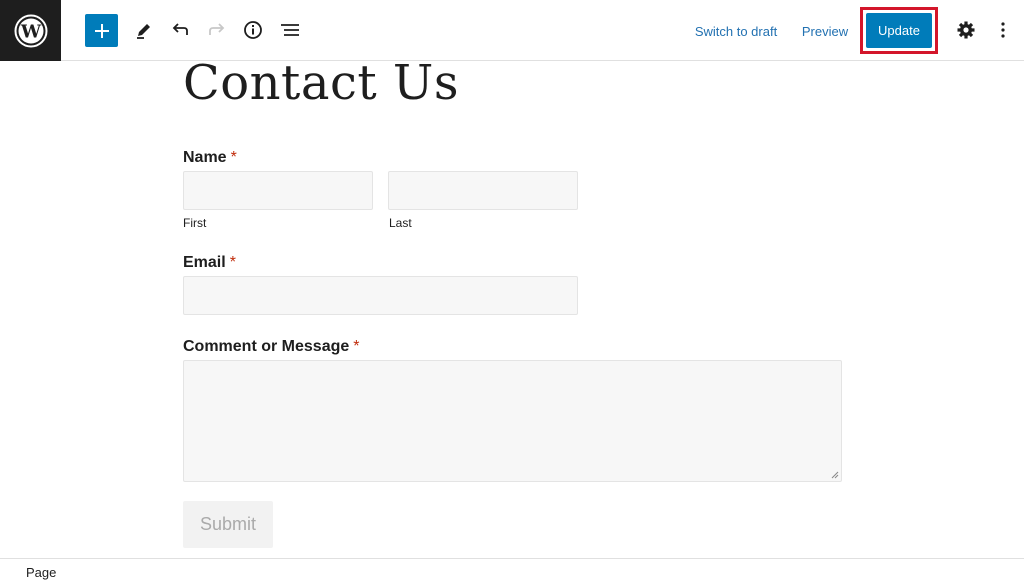  What do you see at coordinates (835, 475) in the screenshot?
I see `resize-handle-icon` at bounding box center [835, 475].